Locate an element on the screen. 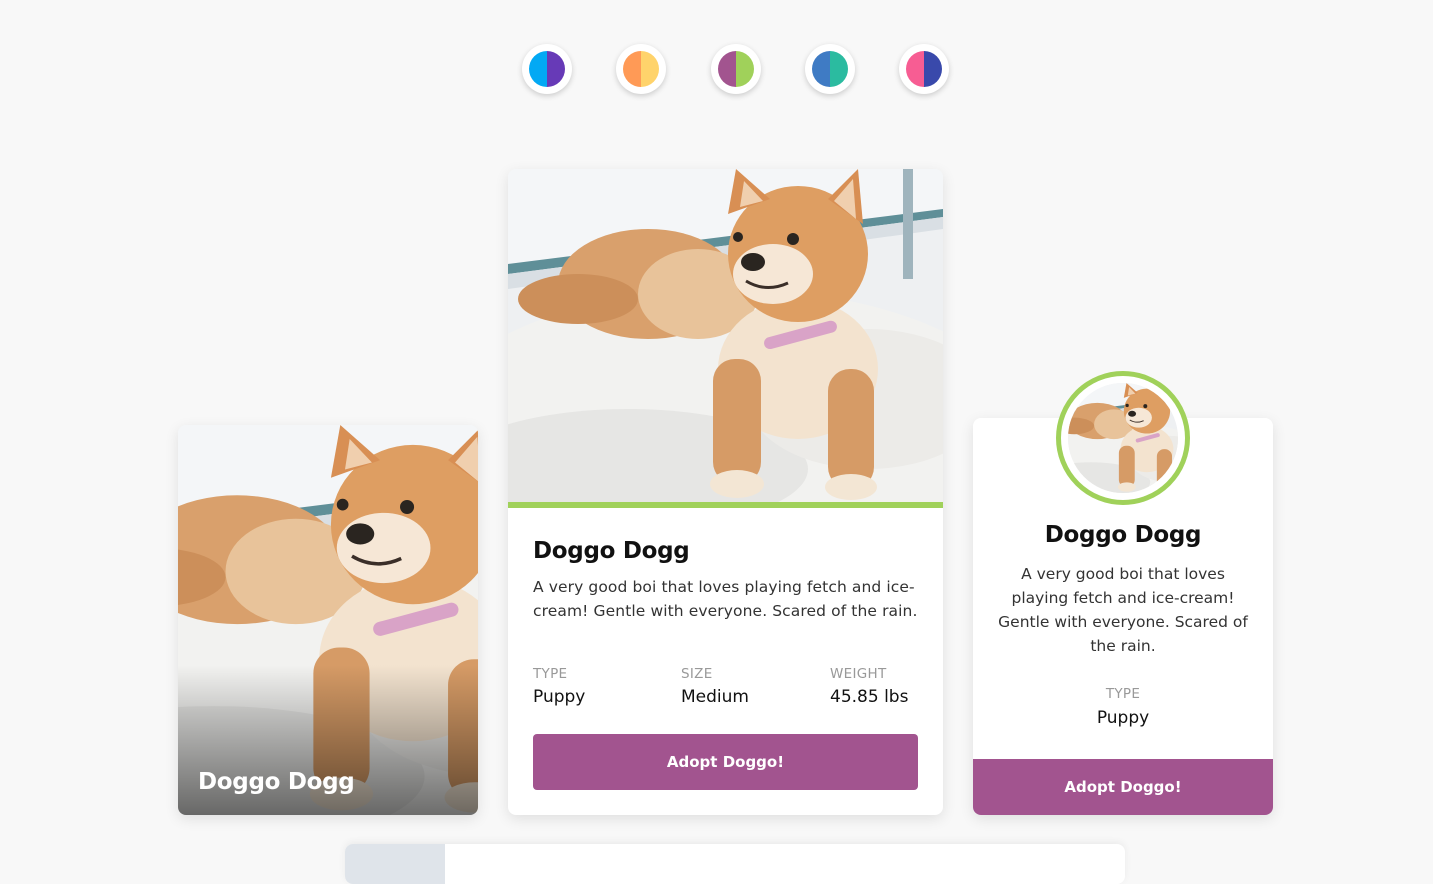 This screenshot has width=1433, height=884. dog-card-partial is located at coordinates (735, 864).